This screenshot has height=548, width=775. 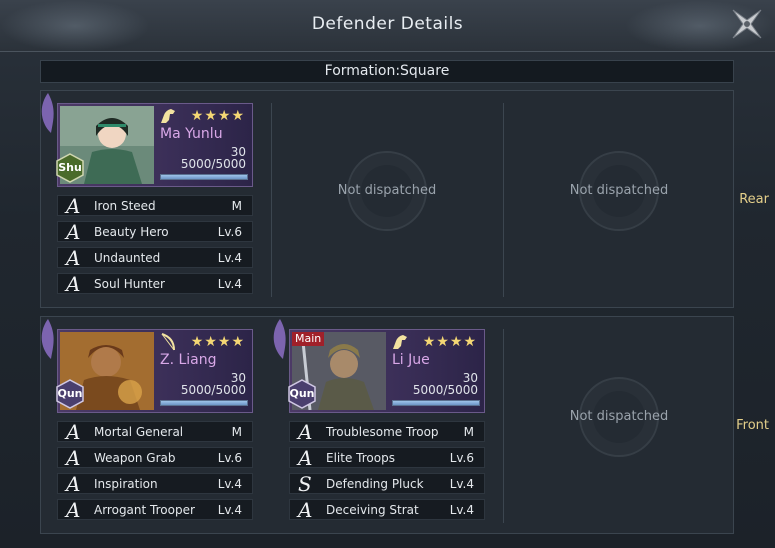 I want to click on faction-label: Shu, so click(x=70, y=167).